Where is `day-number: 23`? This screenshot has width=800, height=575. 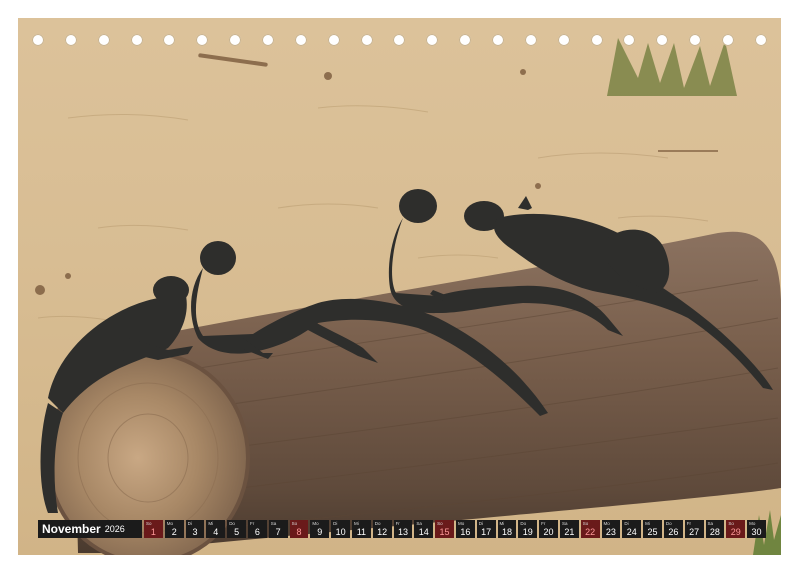 day-number: 23 is located at coordinates (610, 532).